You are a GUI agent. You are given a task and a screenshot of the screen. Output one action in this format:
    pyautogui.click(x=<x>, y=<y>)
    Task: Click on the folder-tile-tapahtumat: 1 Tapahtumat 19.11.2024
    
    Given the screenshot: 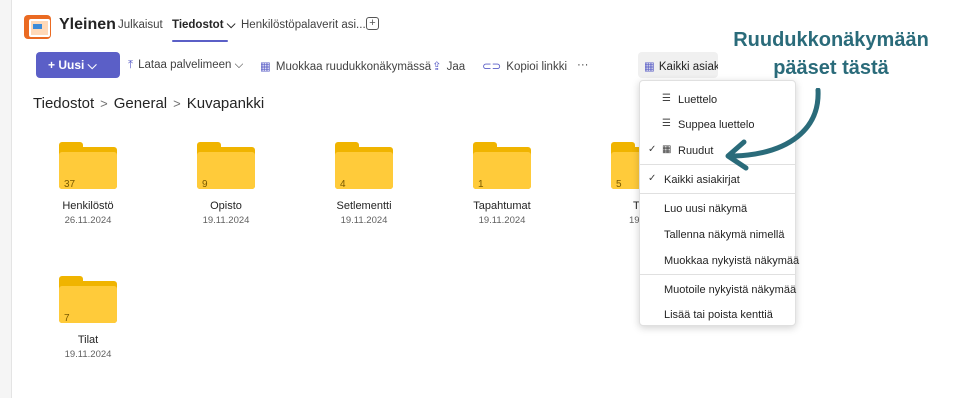 What is the action you would take?
    pyautogui.click(x=543, y=194)
    